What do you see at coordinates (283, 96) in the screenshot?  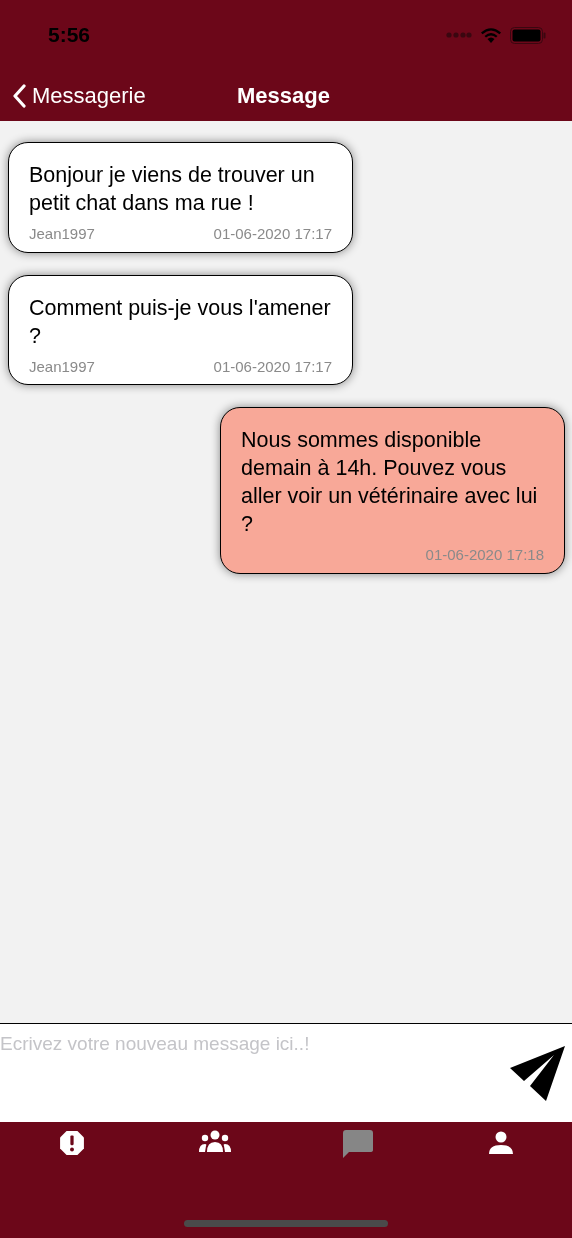 I see `screen-title: Message` at bounding box center [283, 96].